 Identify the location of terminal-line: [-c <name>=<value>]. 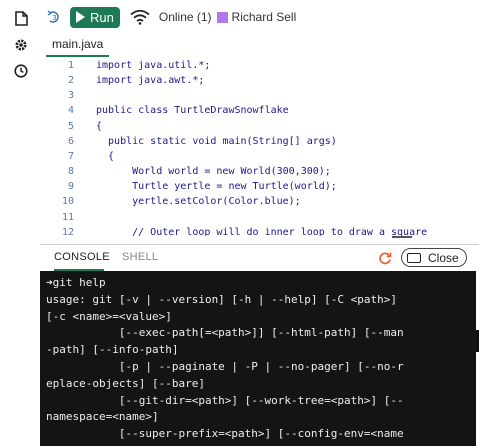
(109, 316).